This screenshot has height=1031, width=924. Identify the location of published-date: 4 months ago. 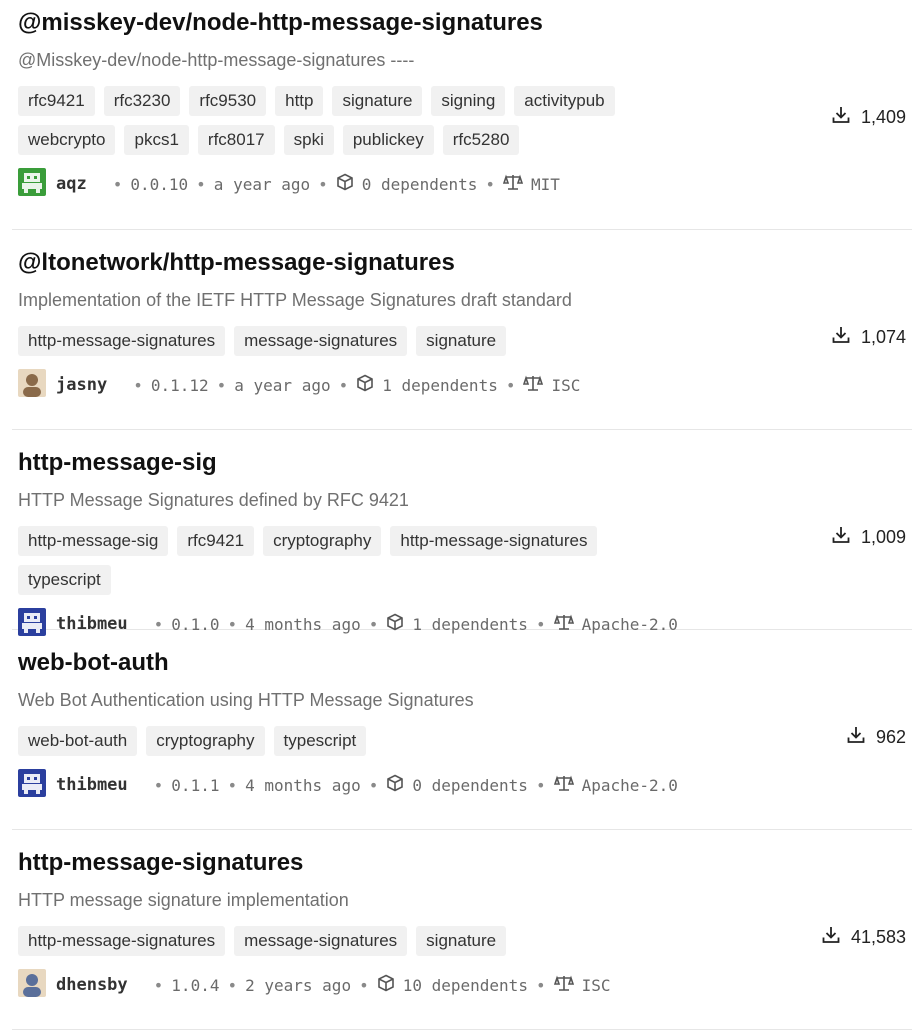
(303, 785).